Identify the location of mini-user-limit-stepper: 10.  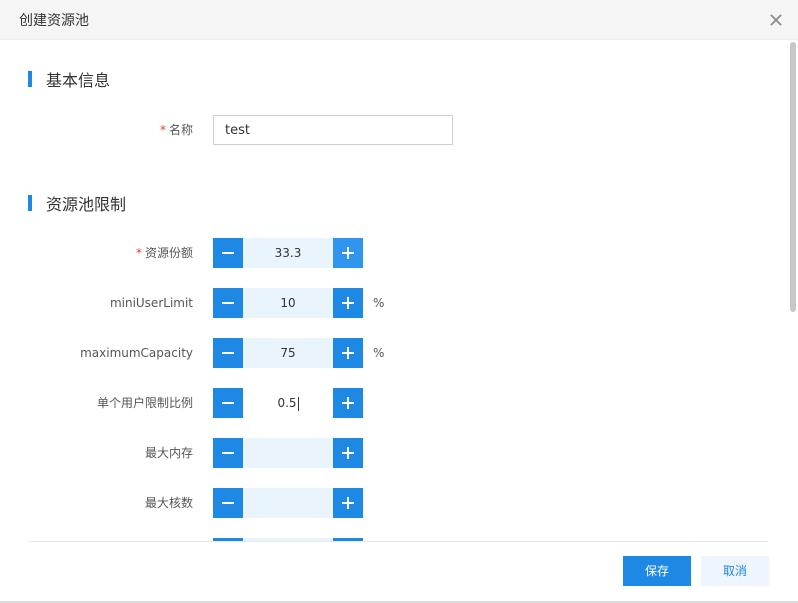
(288, 303).